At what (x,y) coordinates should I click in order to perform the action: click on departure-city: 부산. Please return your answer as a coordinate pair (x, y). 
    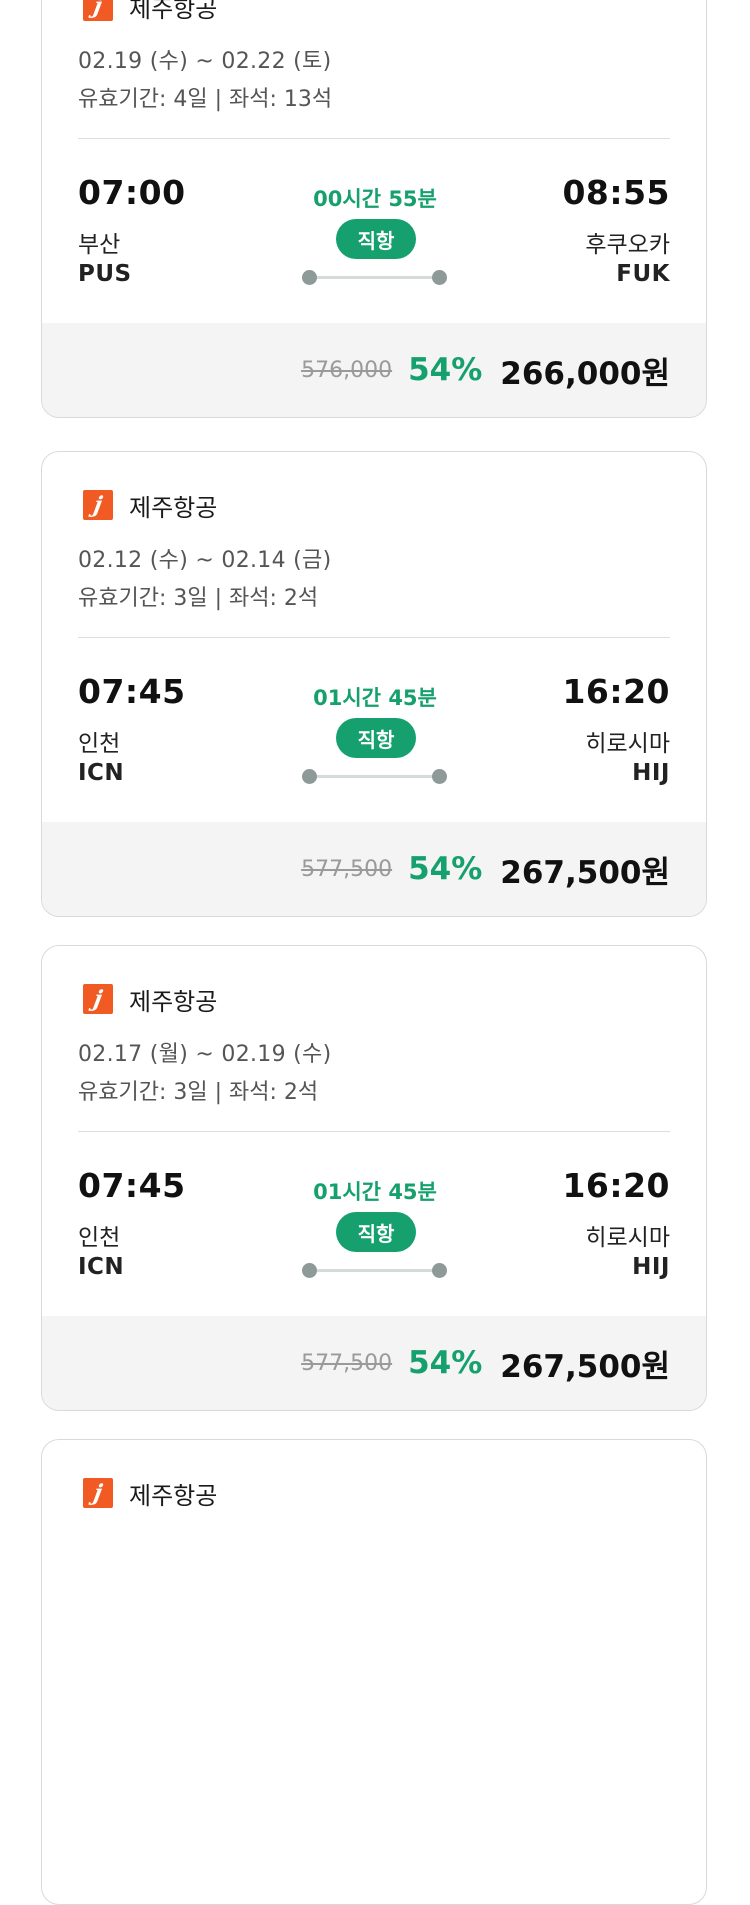
    Looking at the image, I should click on (99, 245).